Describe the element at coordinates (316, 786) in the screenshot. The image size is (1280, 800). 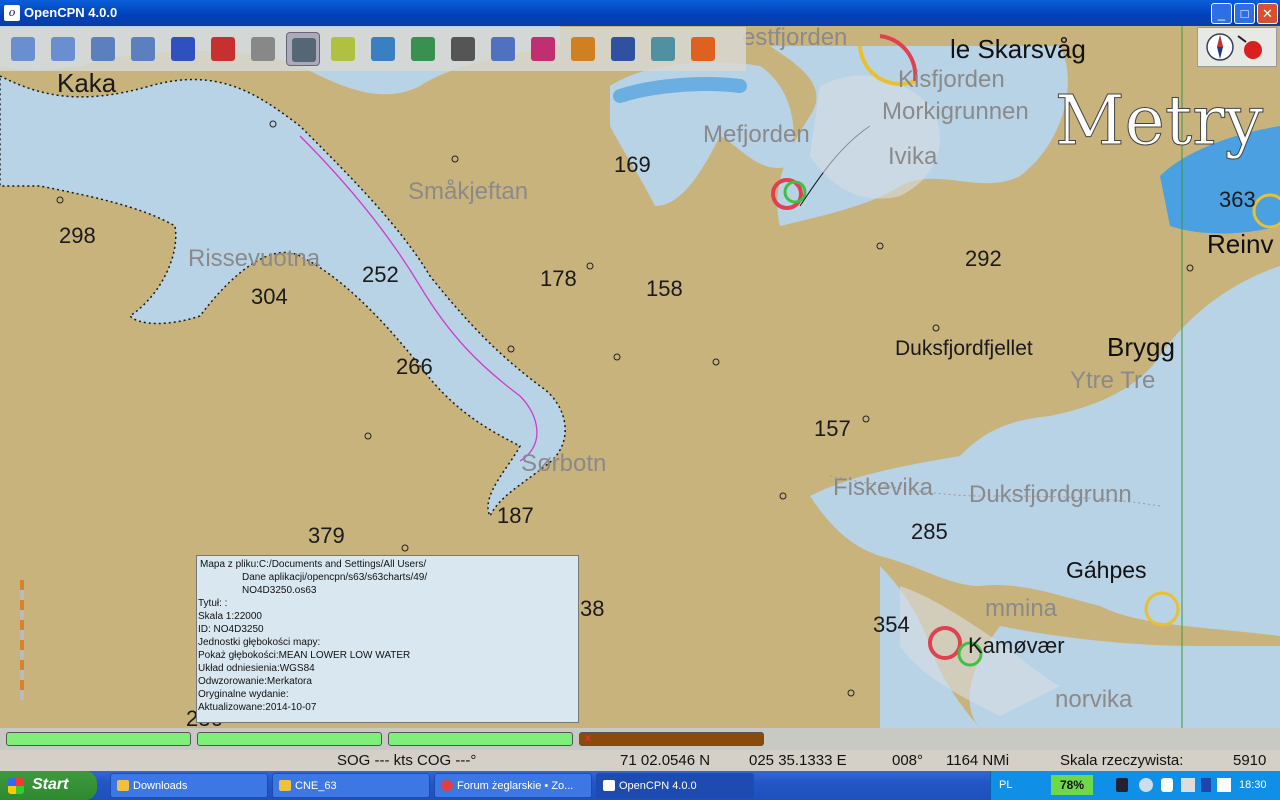
I see `taskbar-item-label: CNE_63` at that location.